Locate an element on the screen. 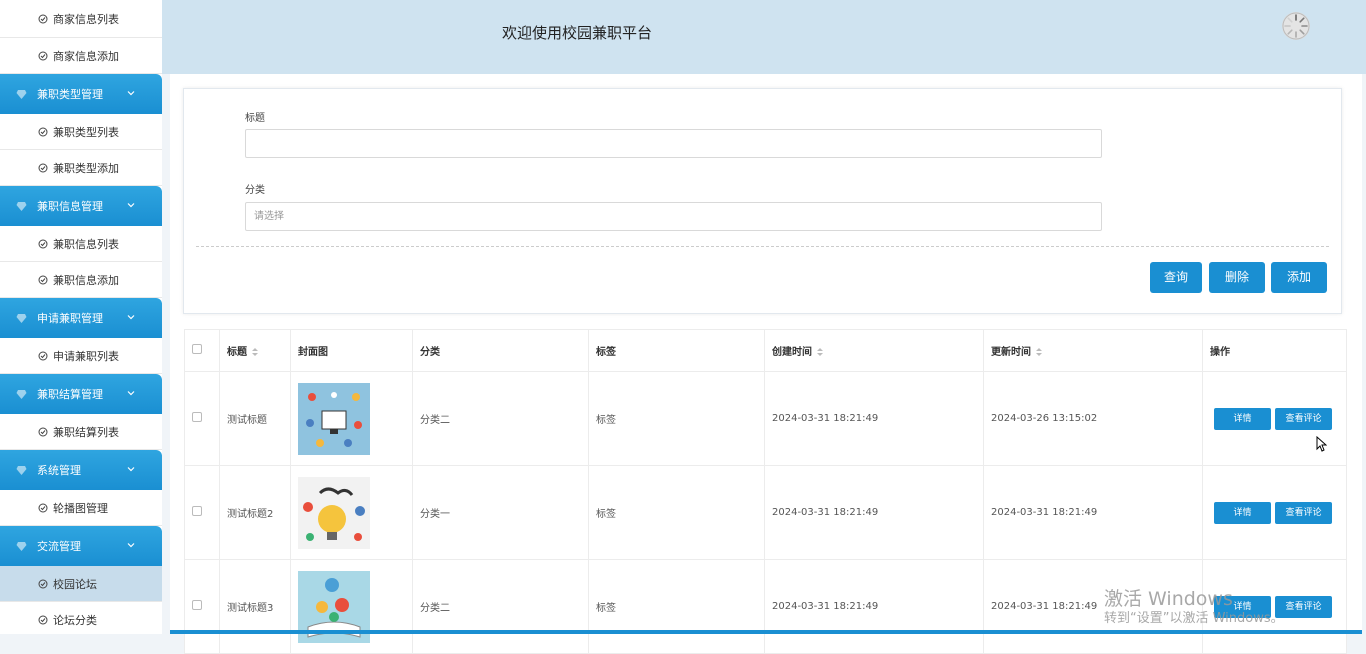 The image size is (1366, 654). cell-category: 分类二 is located at coordinates (500, 418).